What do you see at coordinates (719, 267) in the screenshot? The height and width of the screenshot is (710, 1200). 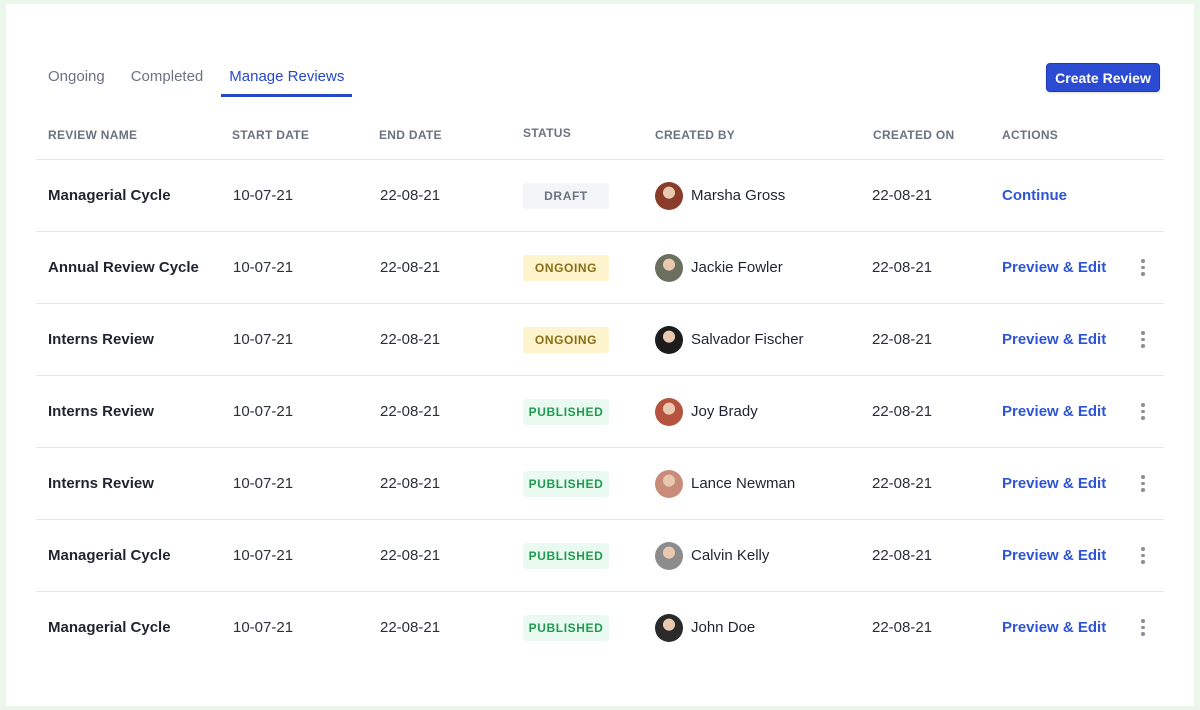 I see `created-by-cell: Jackie Fowler` at bounding box center [719, 267].